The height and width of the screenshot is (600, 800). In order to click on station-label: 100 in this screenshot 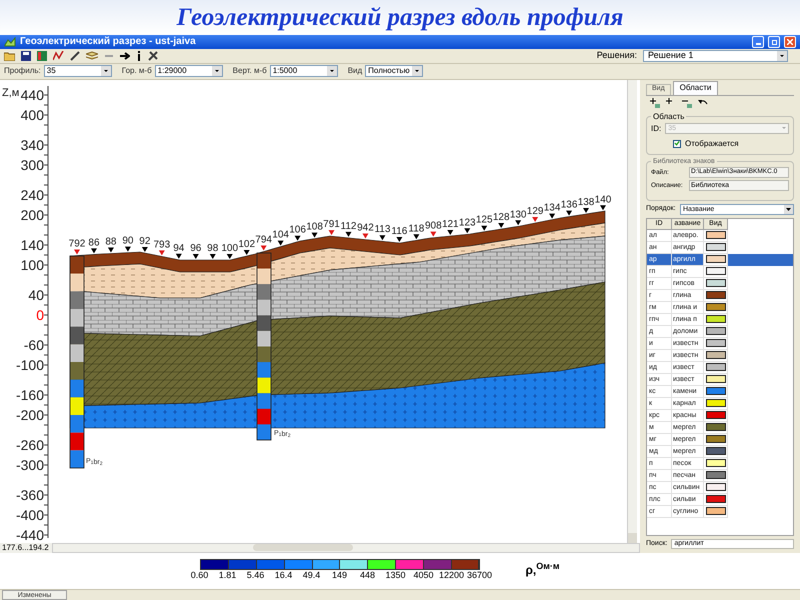, I will do `click(229, 248)`.